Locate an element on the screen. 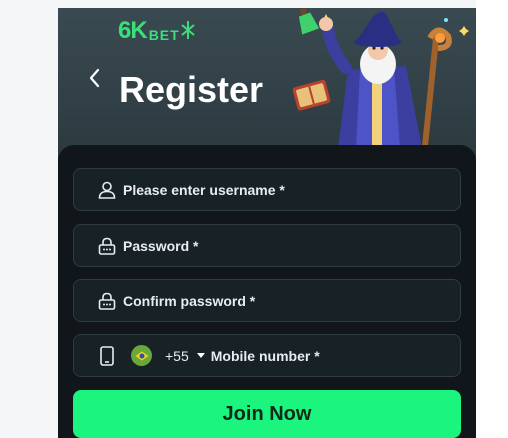 Image resolution: width=508 pixels, height=438 pixels. password-placeholder: Password * is located at coordinates (161, 245).